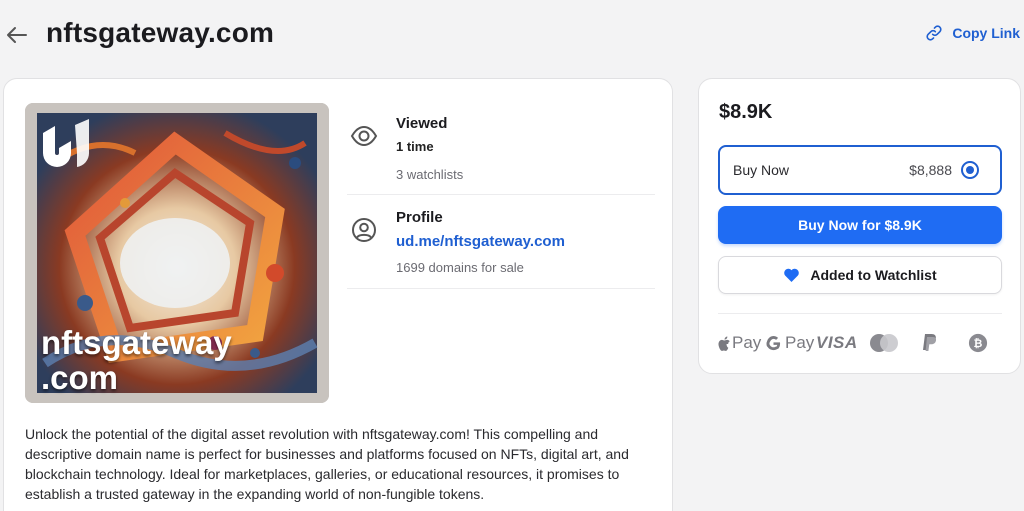 The image size is (1024, 511). I want to click on viewed-section: Viewed 1 time 3 watchlists, so click(501, 152).